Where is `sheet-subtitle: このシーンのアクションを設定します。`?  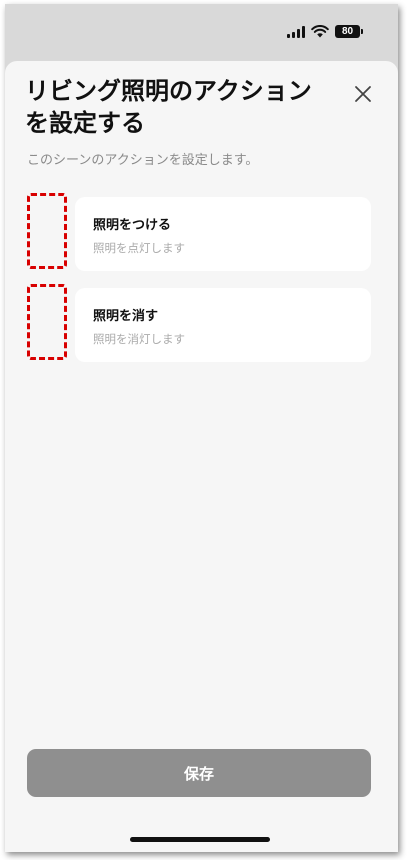
sheet-subtitle: このシーンのアクションを設定します。 is located at coordinates (143, 160).